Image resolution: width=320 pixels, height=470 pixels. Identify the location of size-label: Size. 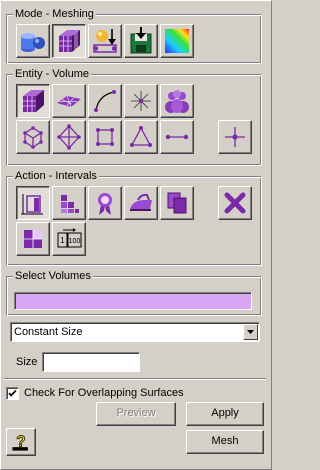
(27, 362).